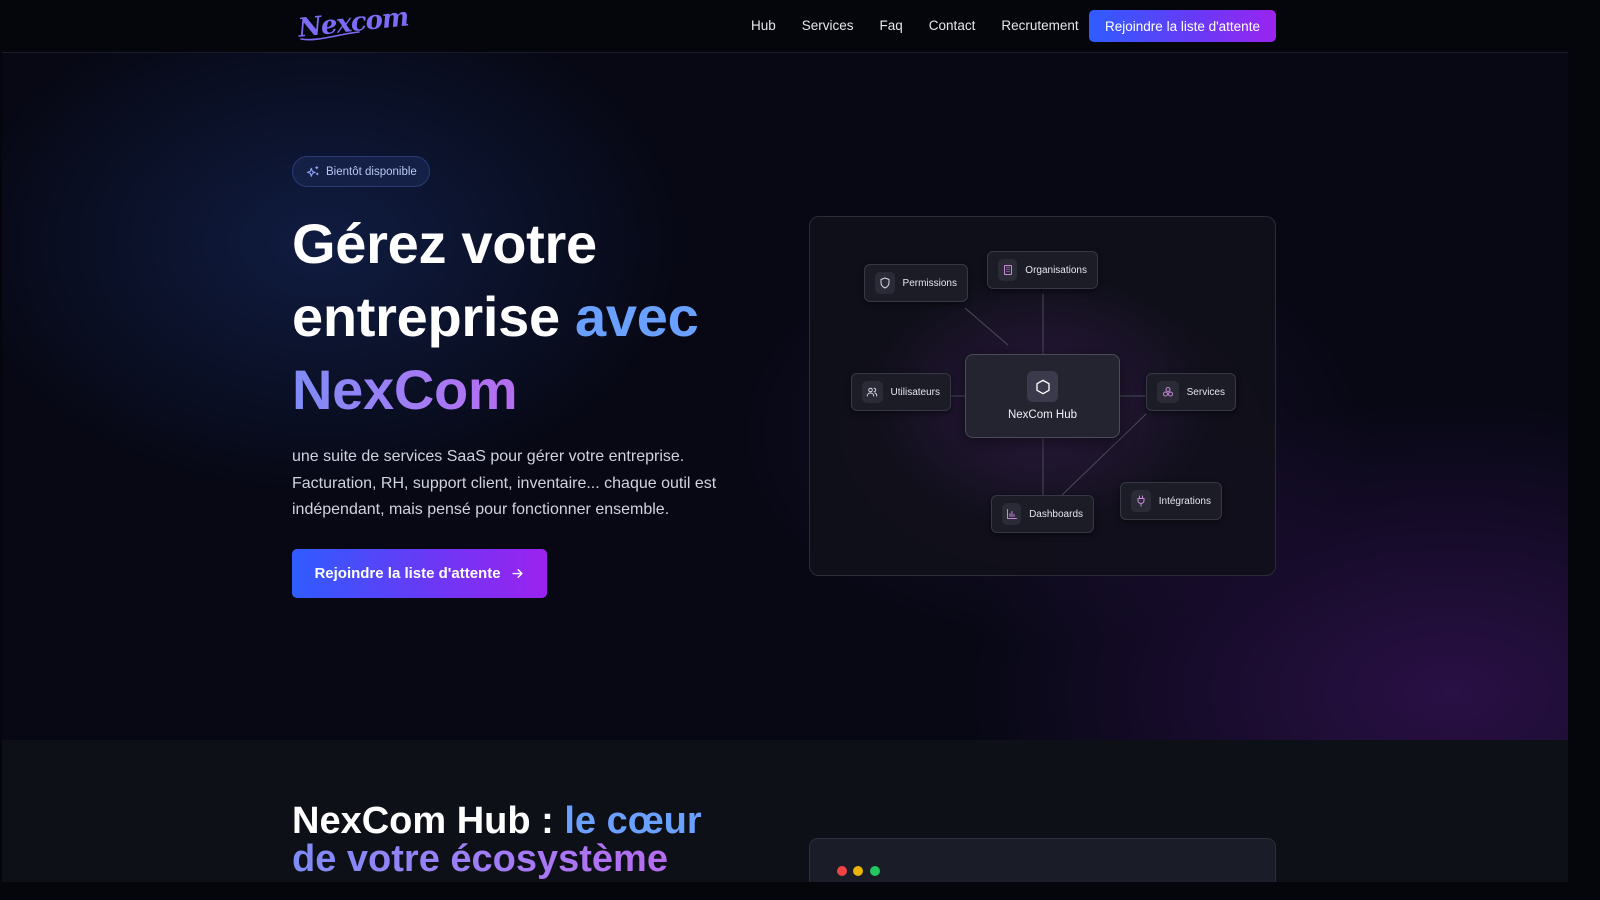 The image size is (1600, 900). Describe the element at coordinates (1182, 26) in the screenshot. I see `nav-waitlist-button: Rejoindre la liste d'attente` at that location.